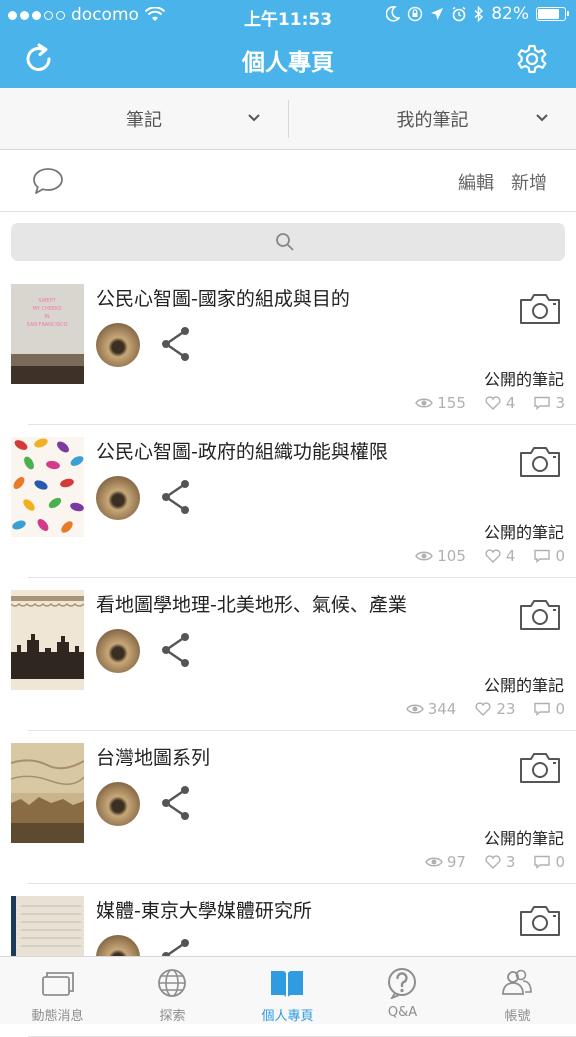  I want to click on comment-count: 3, so click(560, 403).